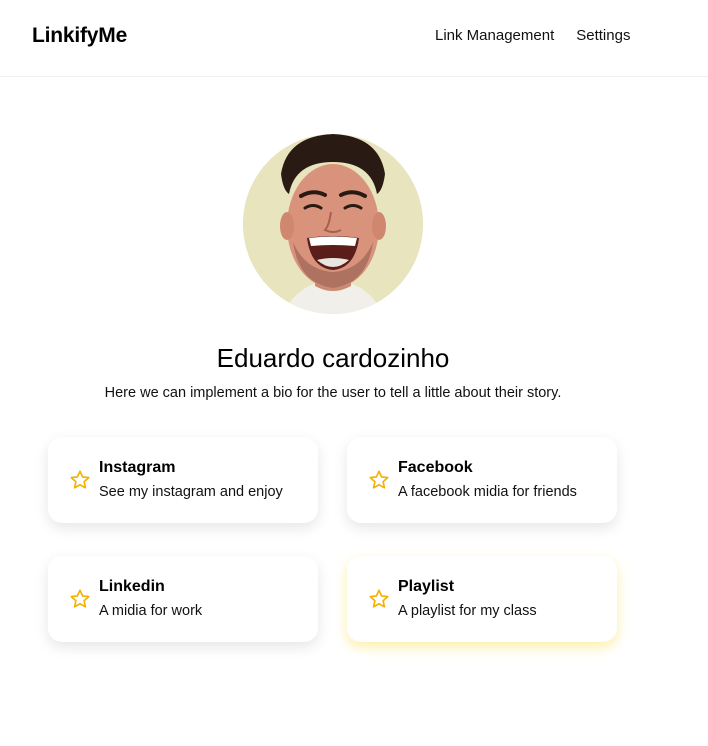 This screenshot has width=708, height=746. What do you see at coordinates (151, 611) in the screenshot?
I see `link-description: A midia for work` at bounding box center [151, 611].